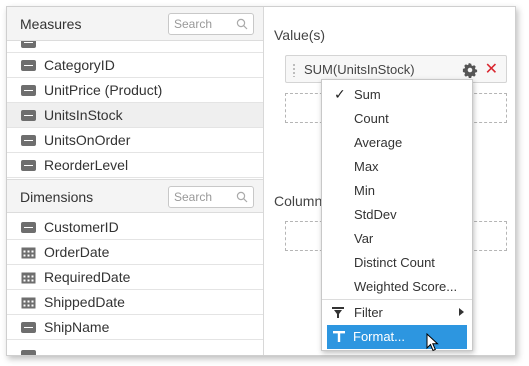  I want to click on check-icon: ✓, so click(340, 94).